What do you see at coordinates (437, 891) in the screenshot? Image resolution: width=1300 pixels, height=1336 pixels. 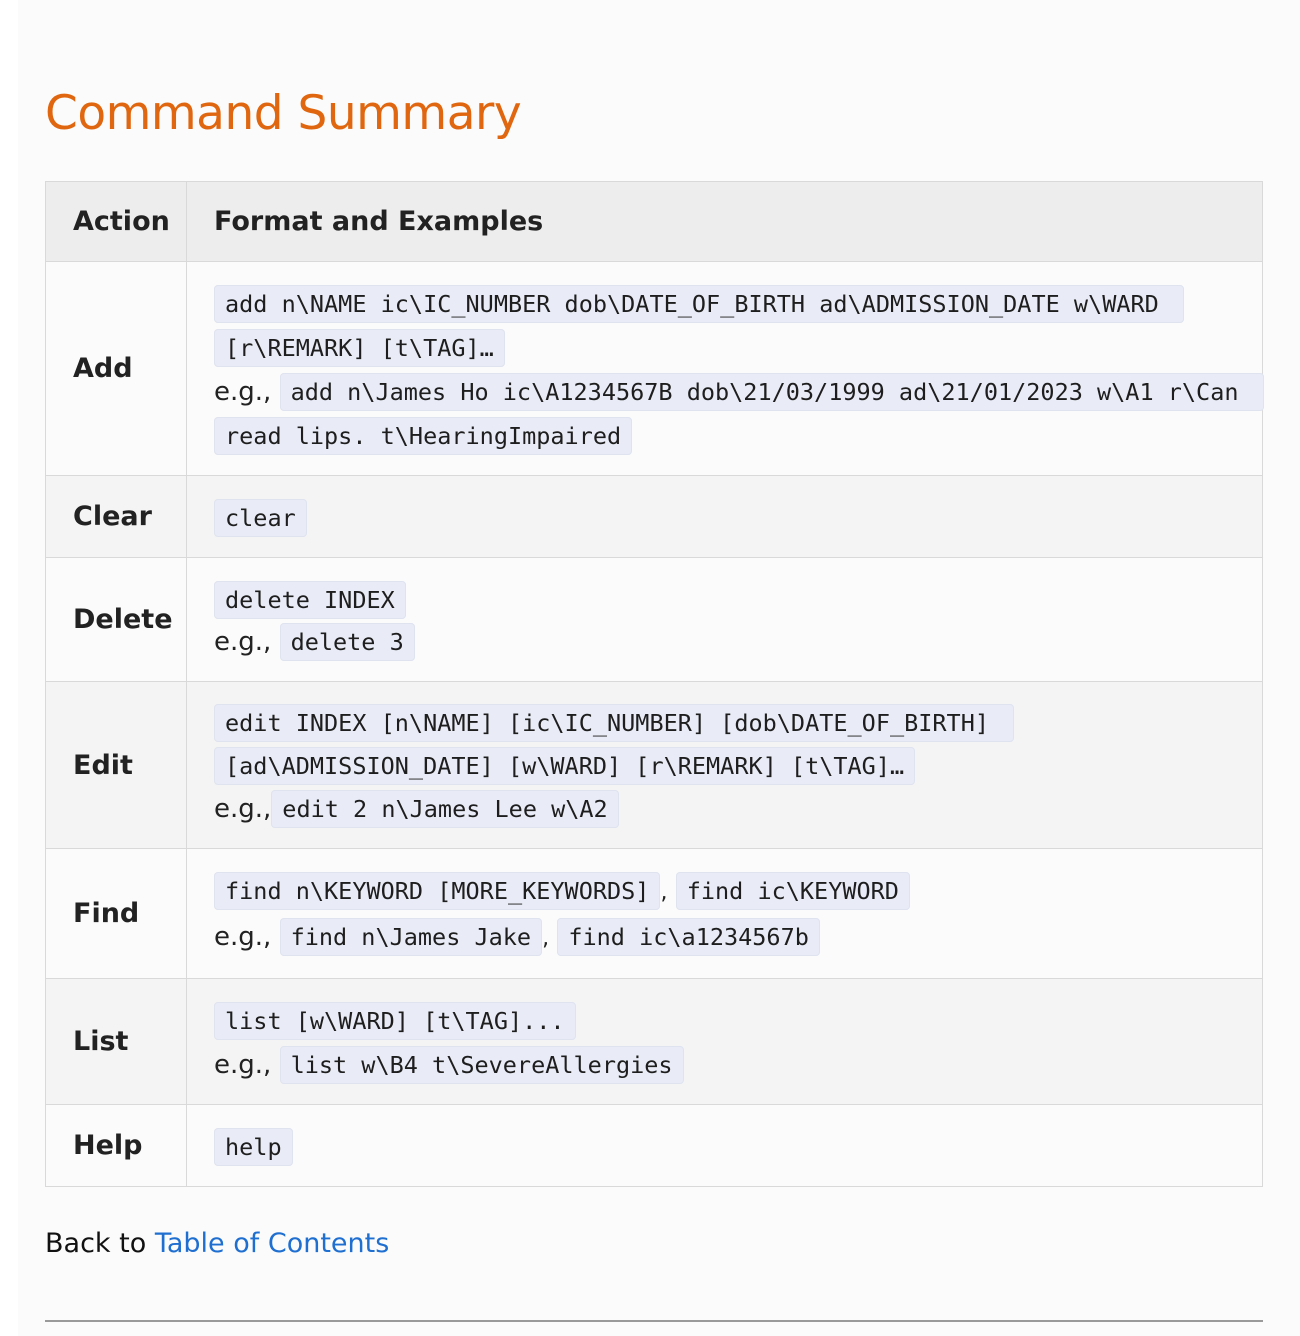 I see `format-code-find-name: find n\KEYWORD [MORE_KEYWORDS]` at bounding box center [437, 891].